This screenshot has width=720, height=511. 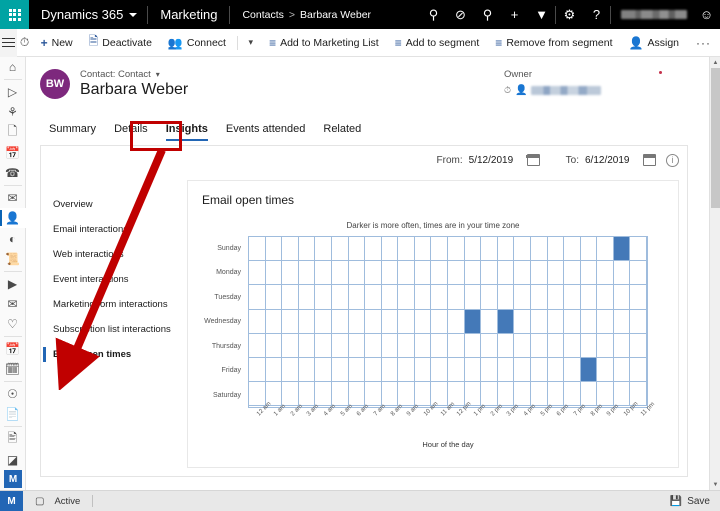 I want to click on record-type: Contact: Contact ▾, so click(x=120, y=74).